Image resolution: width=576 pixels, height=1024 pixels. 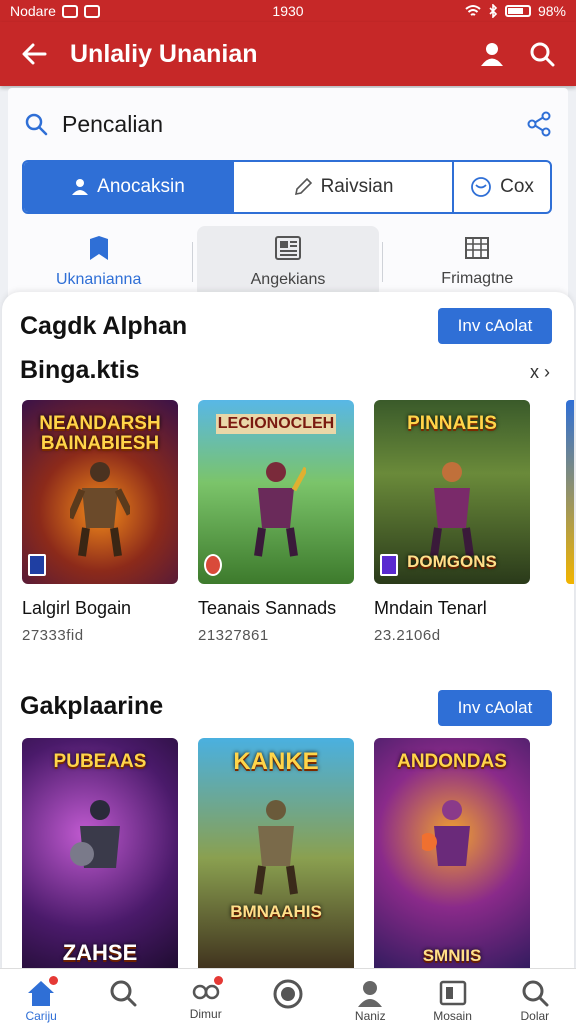 I want to click on game-card: LECIONOCLEH Teanais Sannads 21327861, so click(x=276, y=522).